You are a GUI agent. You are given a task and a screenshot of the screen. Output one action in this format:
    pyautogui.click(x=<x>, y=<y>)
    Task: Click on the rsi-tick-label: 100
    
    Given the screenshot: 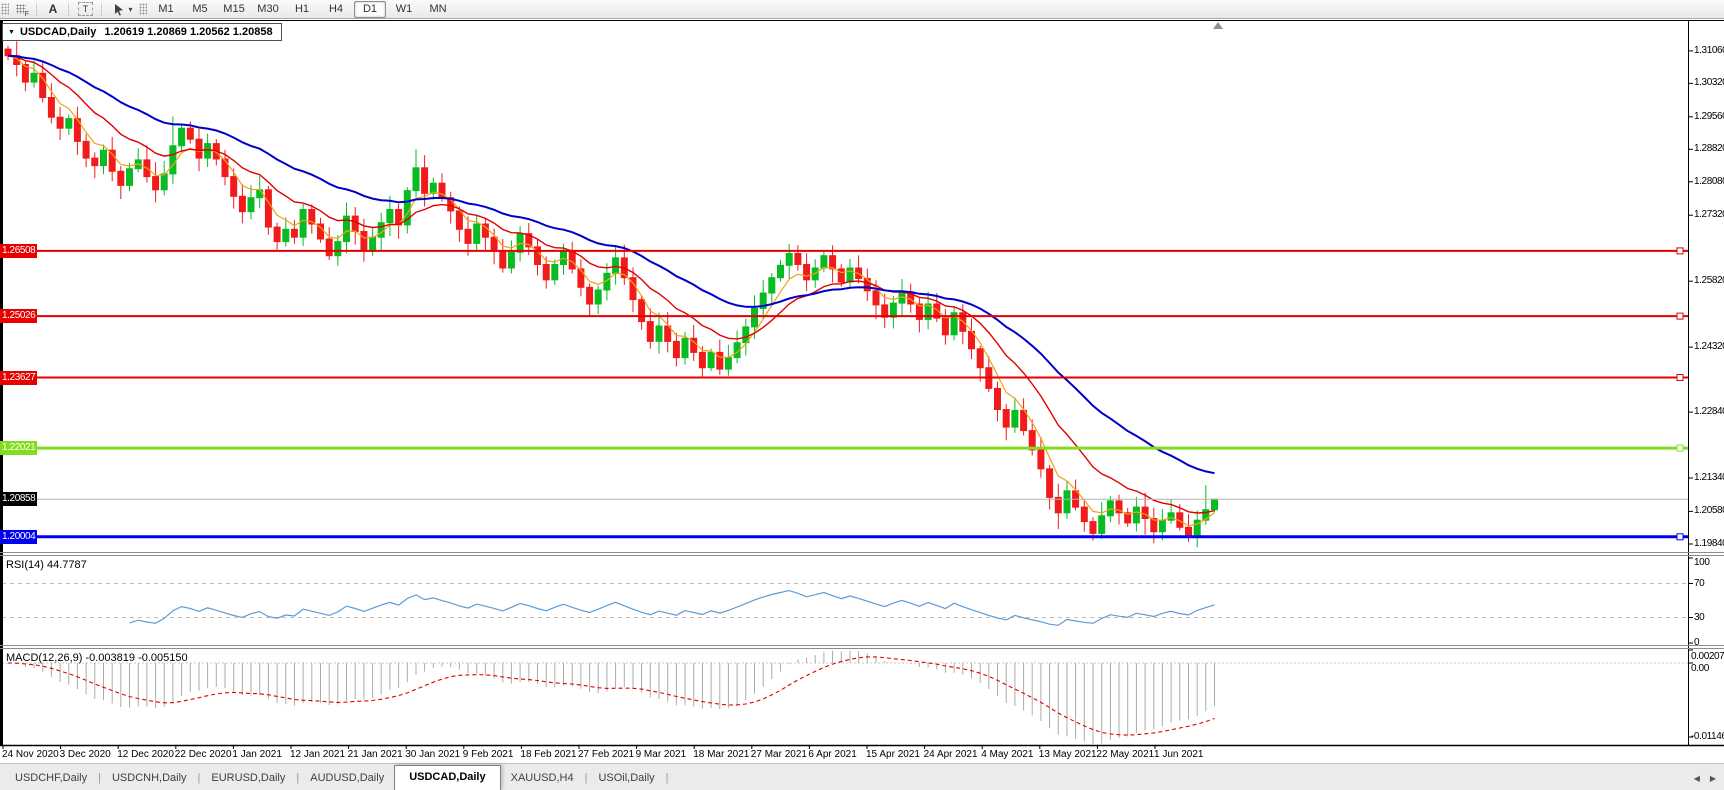 What is the action you would take?
    pyautogui.click(x=1702, y=562)
    